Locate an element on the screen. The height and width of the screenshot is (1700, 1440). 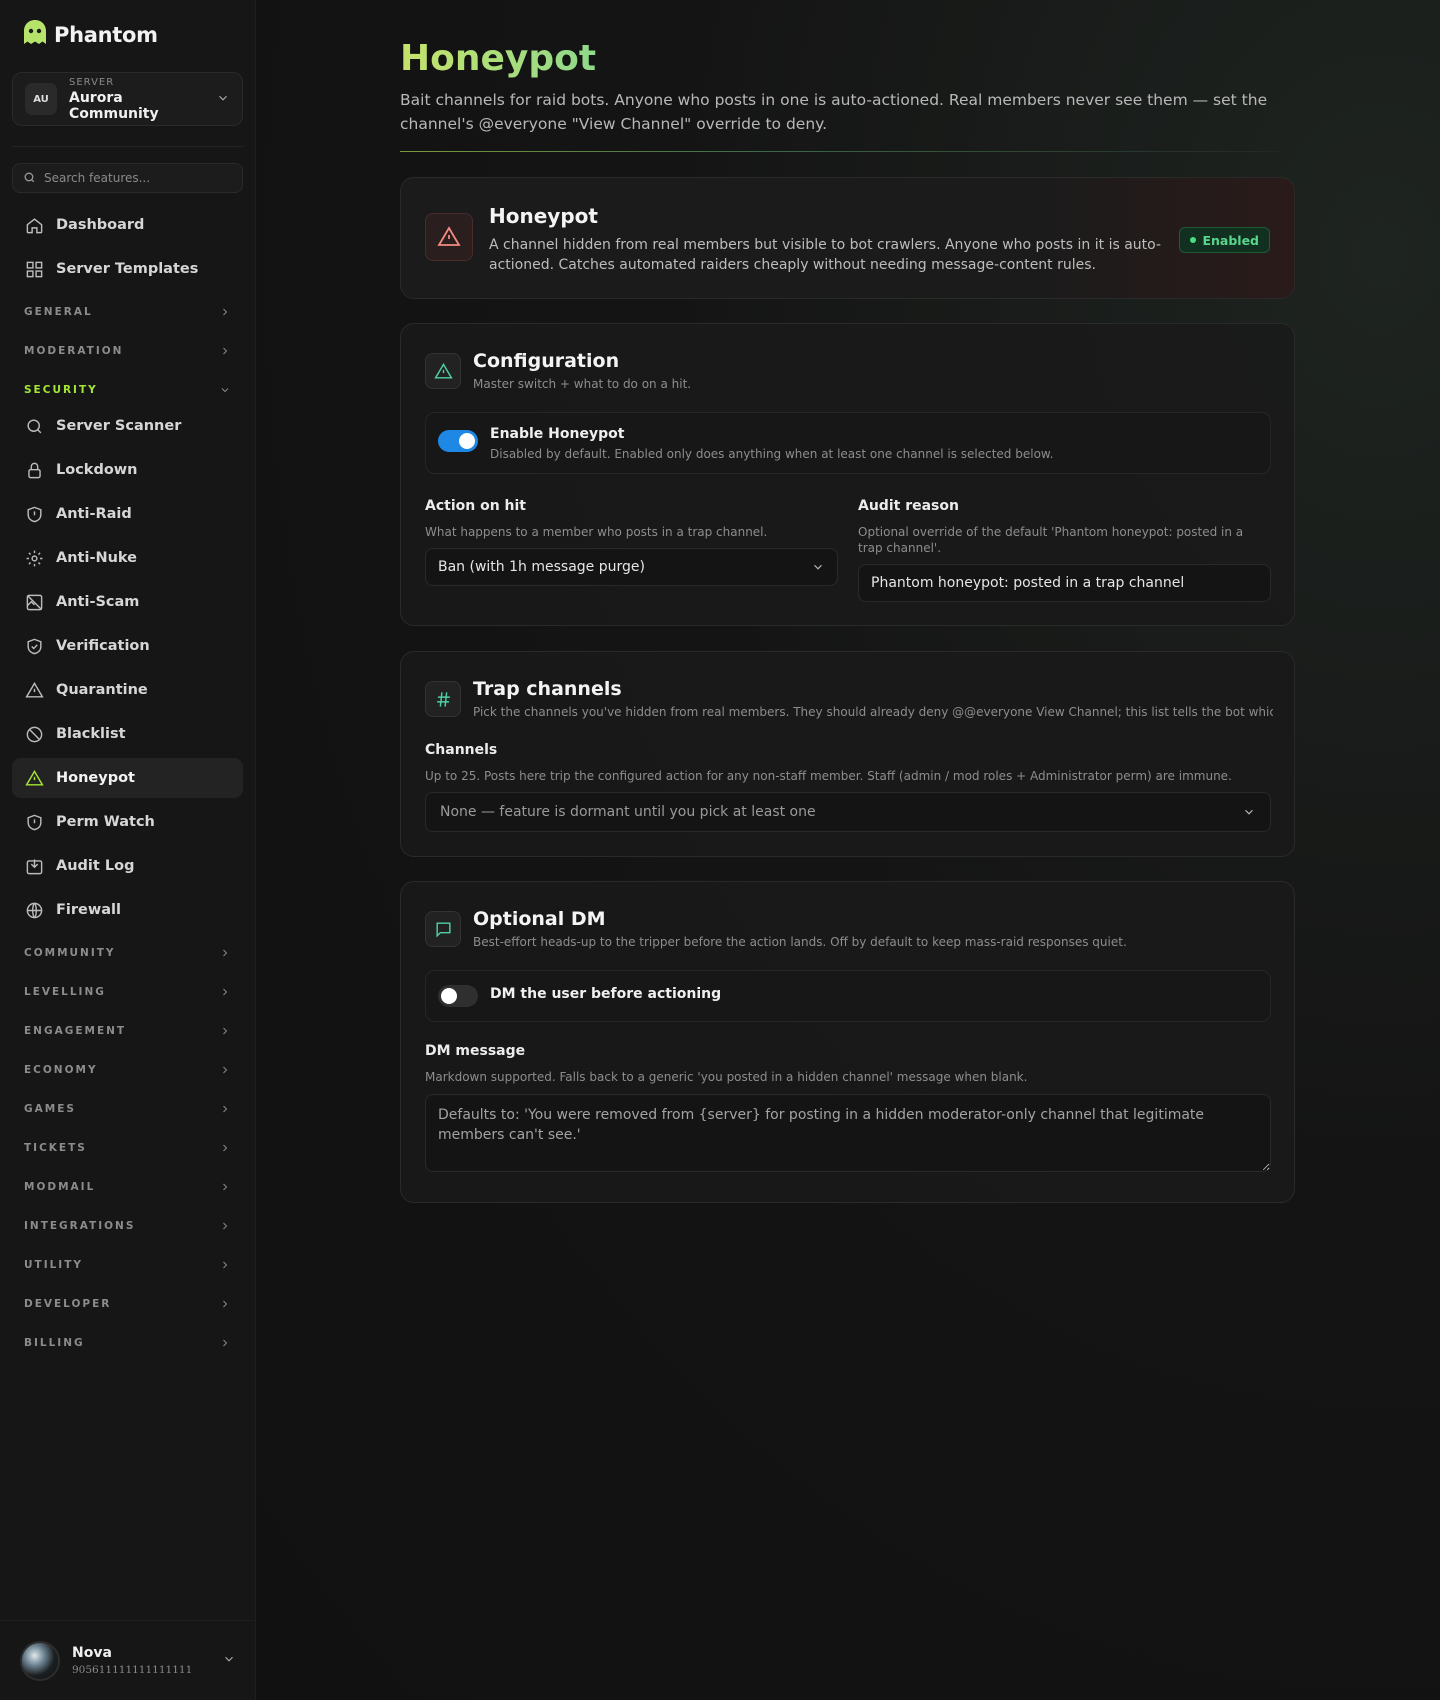
section-engagement: ENGAGEMENT is located at coordinates (127, 1031).